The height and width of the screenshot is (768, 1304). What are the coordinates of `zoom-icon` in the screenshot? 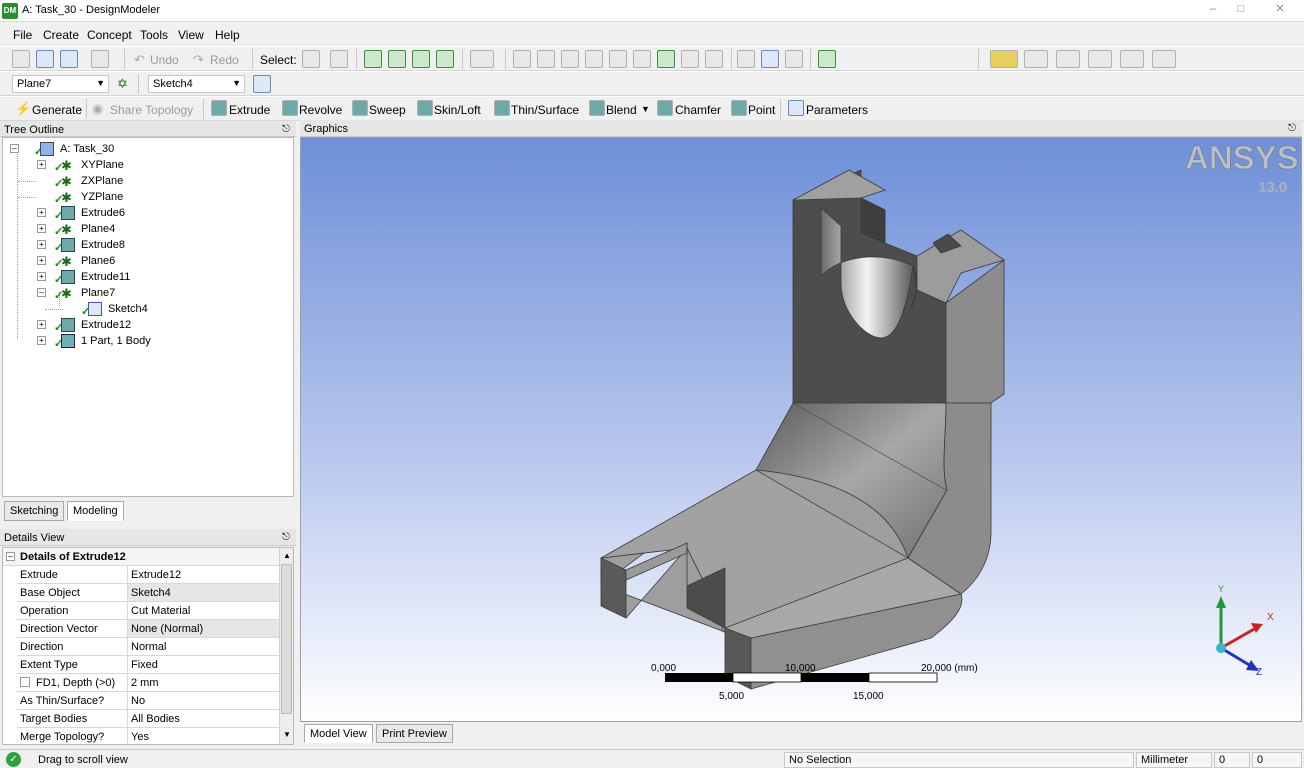 It's located at (570, 59).